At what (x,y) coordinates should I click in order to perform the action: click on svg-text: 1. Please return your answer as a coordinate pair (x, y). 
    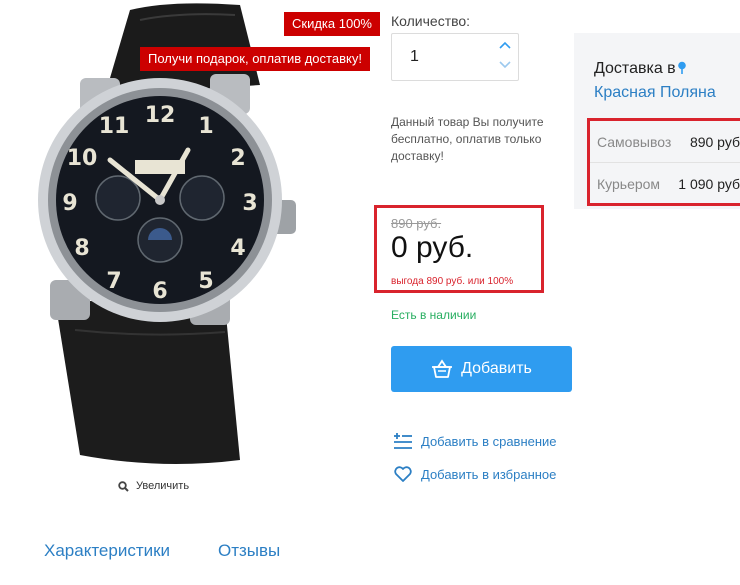
    Looking at the image, I should click on (205, 126).